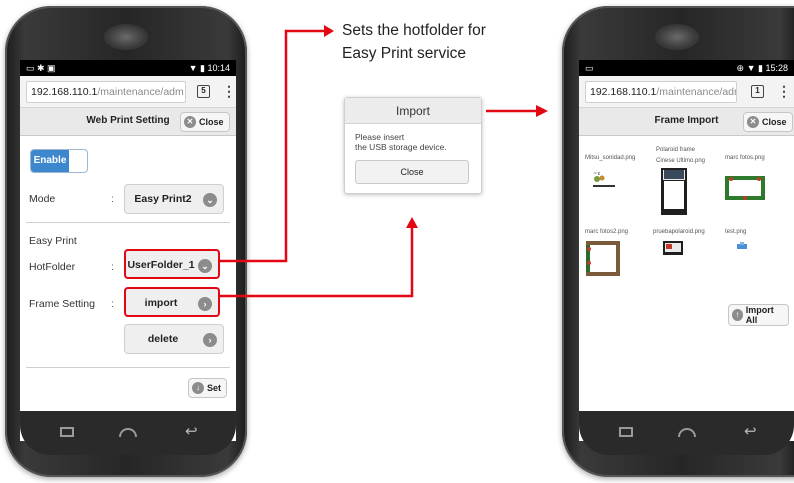 Image resolution: width=794 pixels, height=483 pixels. What do you see at coordinates (686, 68) in the screenshot?
I see `status-bar: ▭ ⊕ ▼ ▮ 15:28` at bounding box center [686, 68].